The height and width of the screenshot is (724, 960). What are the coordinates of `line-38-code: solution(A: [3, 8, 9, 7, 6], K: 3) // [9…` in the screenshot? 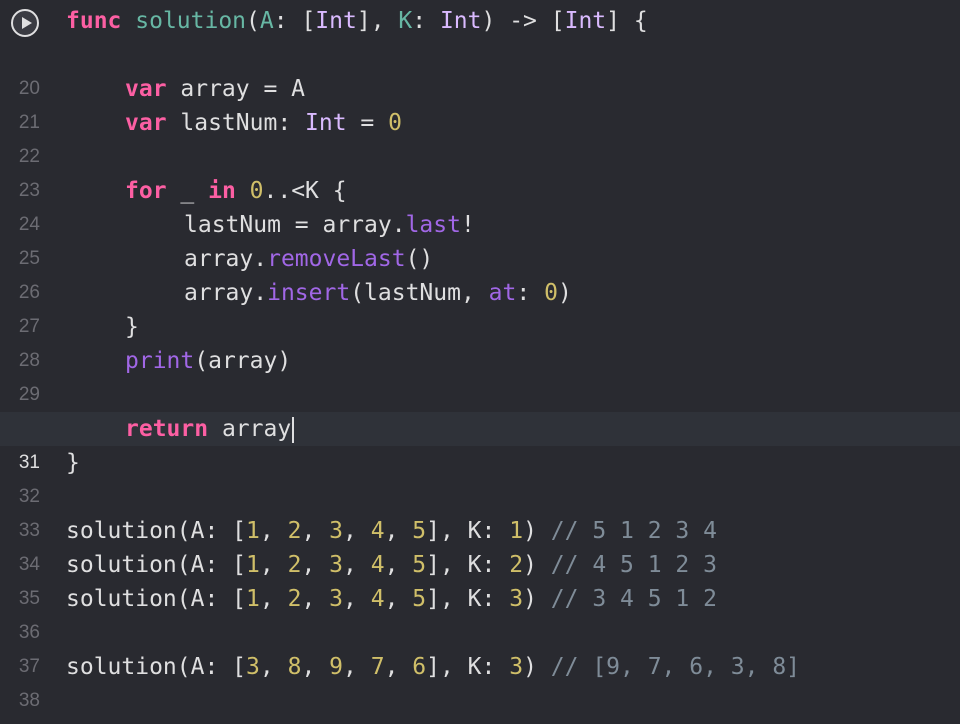 It's located at (433, 667).